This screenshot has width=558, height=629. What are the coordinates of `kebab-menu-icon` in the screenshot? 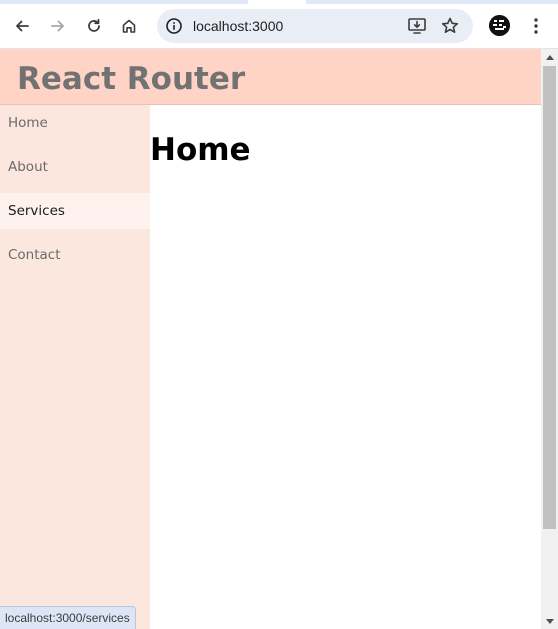 It's located at (536, 26).